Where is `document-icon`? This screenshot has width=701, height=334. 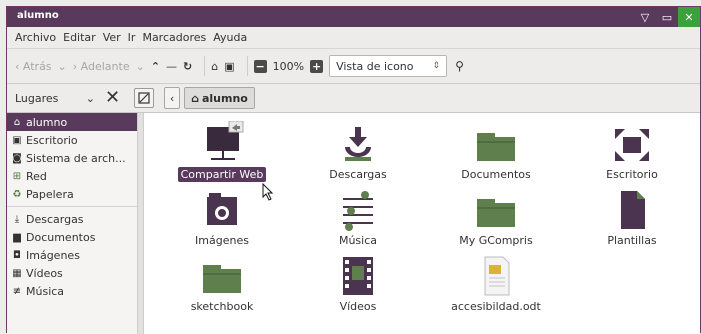 document-icon is located at coordinates (497, 276).